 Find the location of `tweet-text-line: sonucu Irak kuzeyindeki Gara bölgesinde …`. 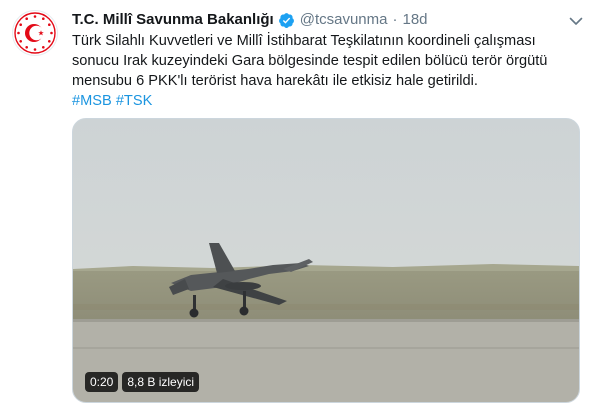

tweet-text-line: sonucu Irak kuzeyindeki Gara bölgesinde … is located at coordinates (310, 61).